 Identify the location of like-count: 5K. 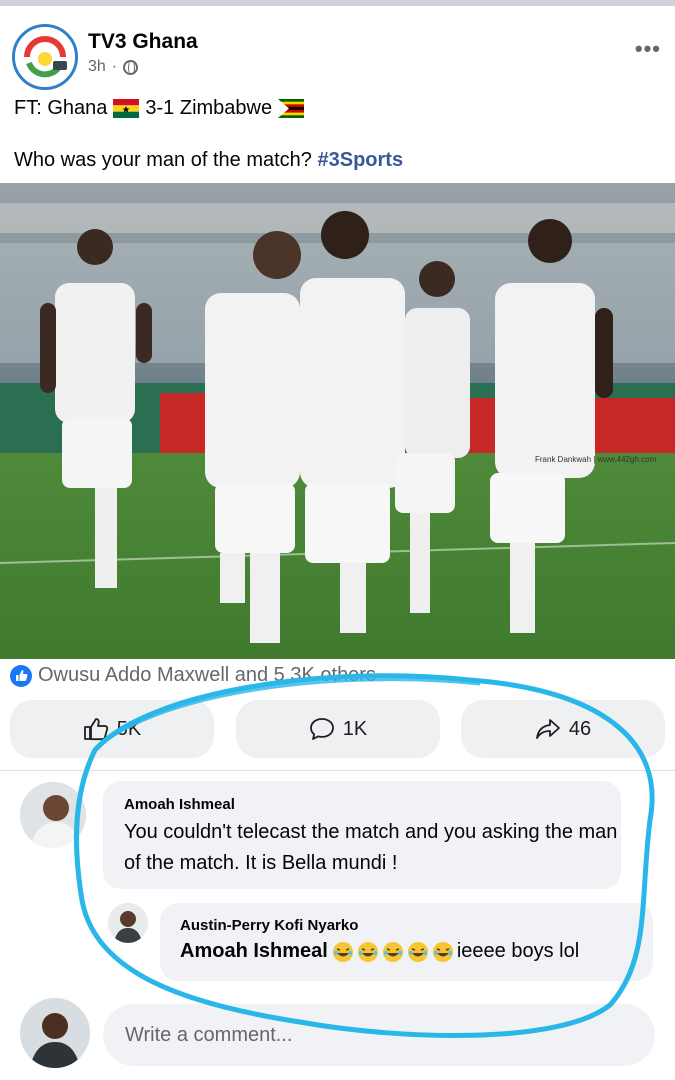
(129, 728).